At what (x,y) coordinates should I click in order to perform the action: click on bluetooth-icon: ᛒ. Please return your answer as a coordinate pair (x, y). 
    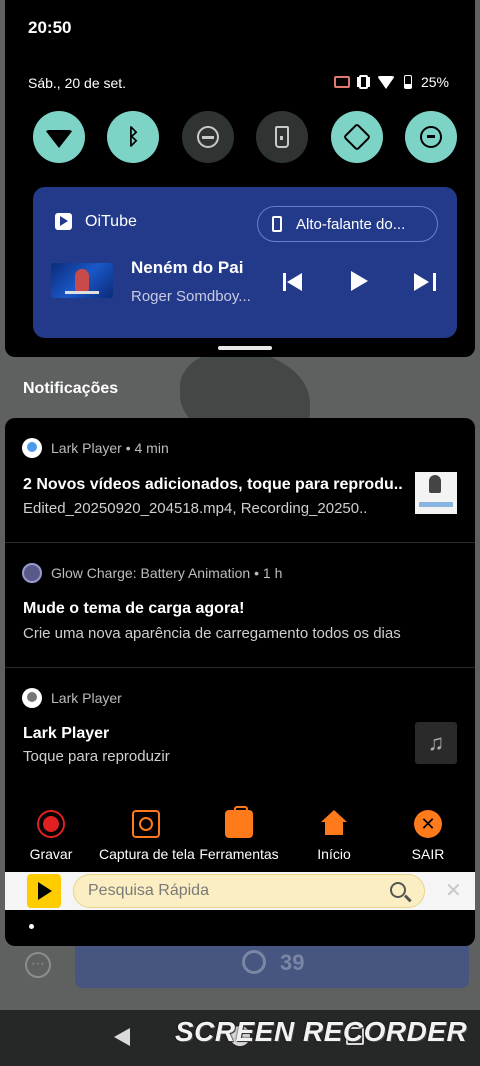
    Looking at the image, I should click on (133, 136).